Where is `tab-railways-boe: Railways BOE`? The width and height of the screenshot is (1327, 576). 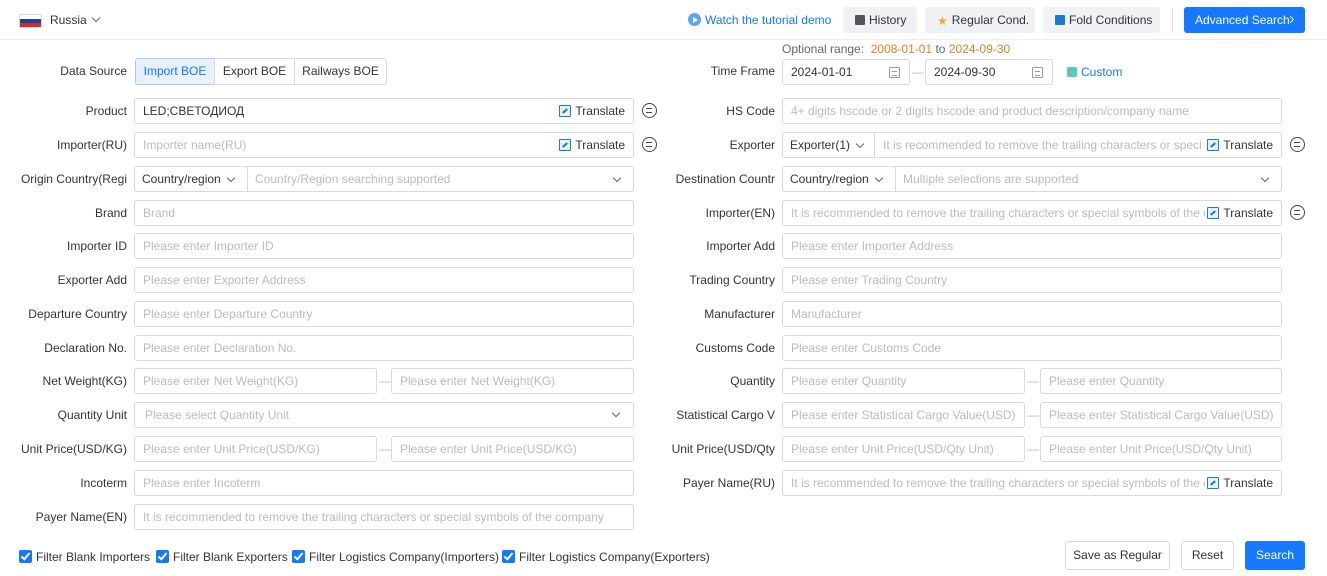
tab-railways-boe: Railways BOE is located at coordinates (340, 71).